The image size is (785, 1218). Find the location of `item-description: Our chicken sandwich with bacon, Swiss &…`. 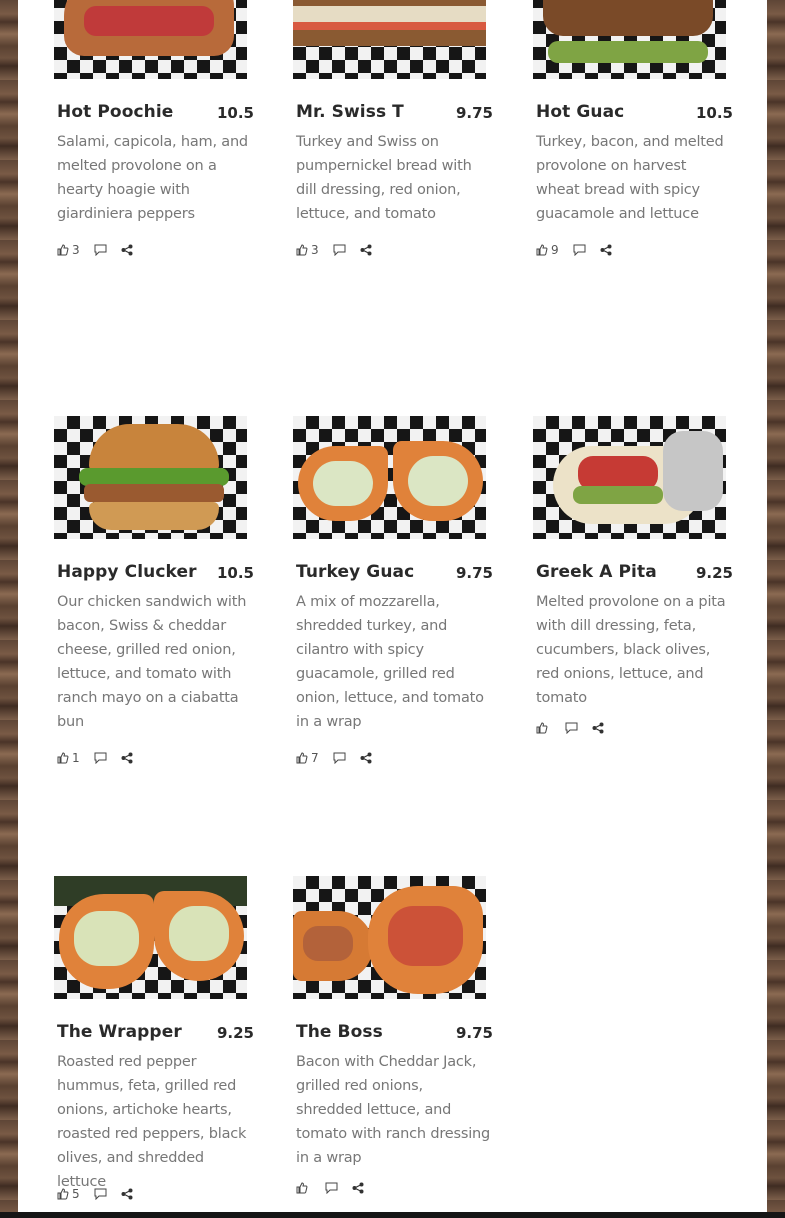

item-description: Our chicken sandwich with bacon, Swiss &… is located at coordinates (152, 662).